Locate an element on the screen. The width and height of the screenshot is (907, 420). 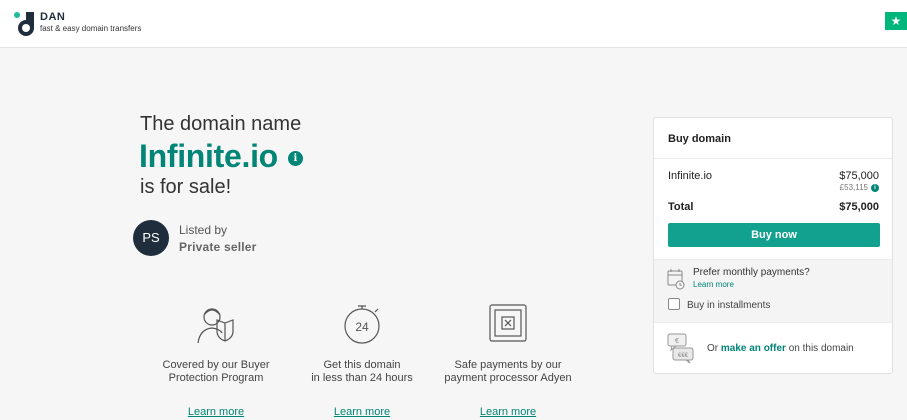
seller-avatar: PS is located at coordinates (151, 238).